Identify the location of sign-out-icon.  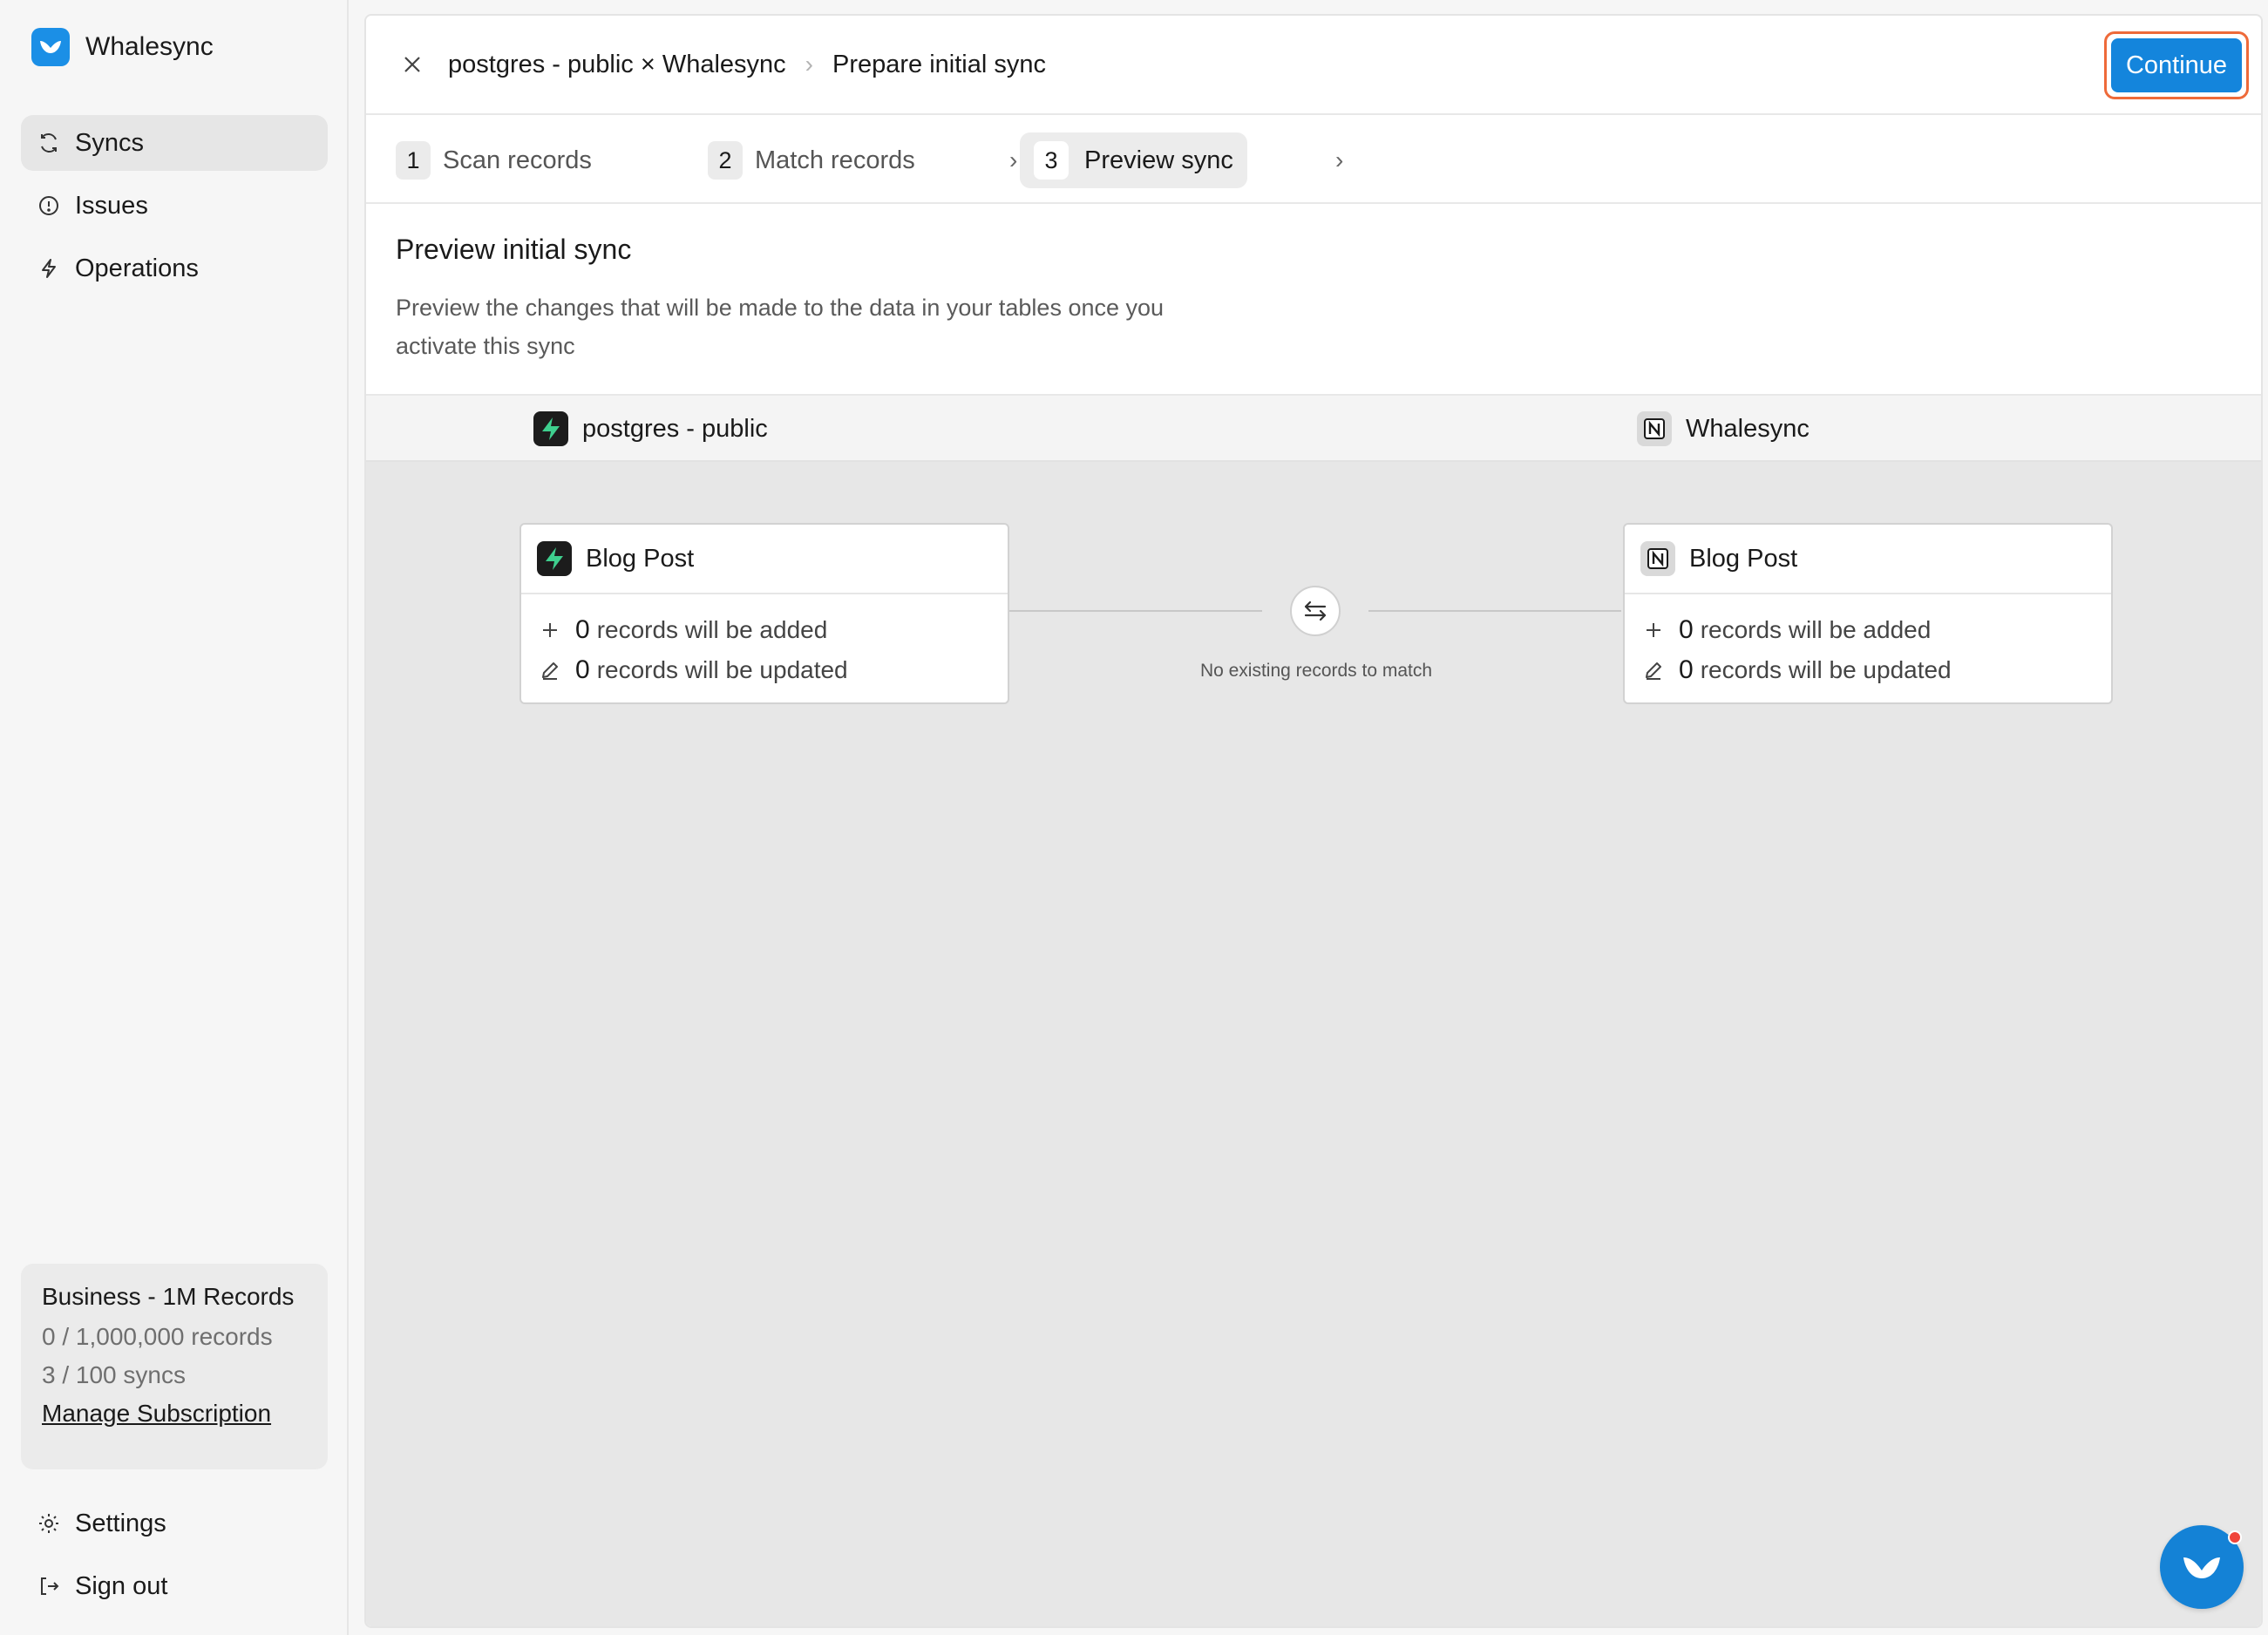
(49, 1586).